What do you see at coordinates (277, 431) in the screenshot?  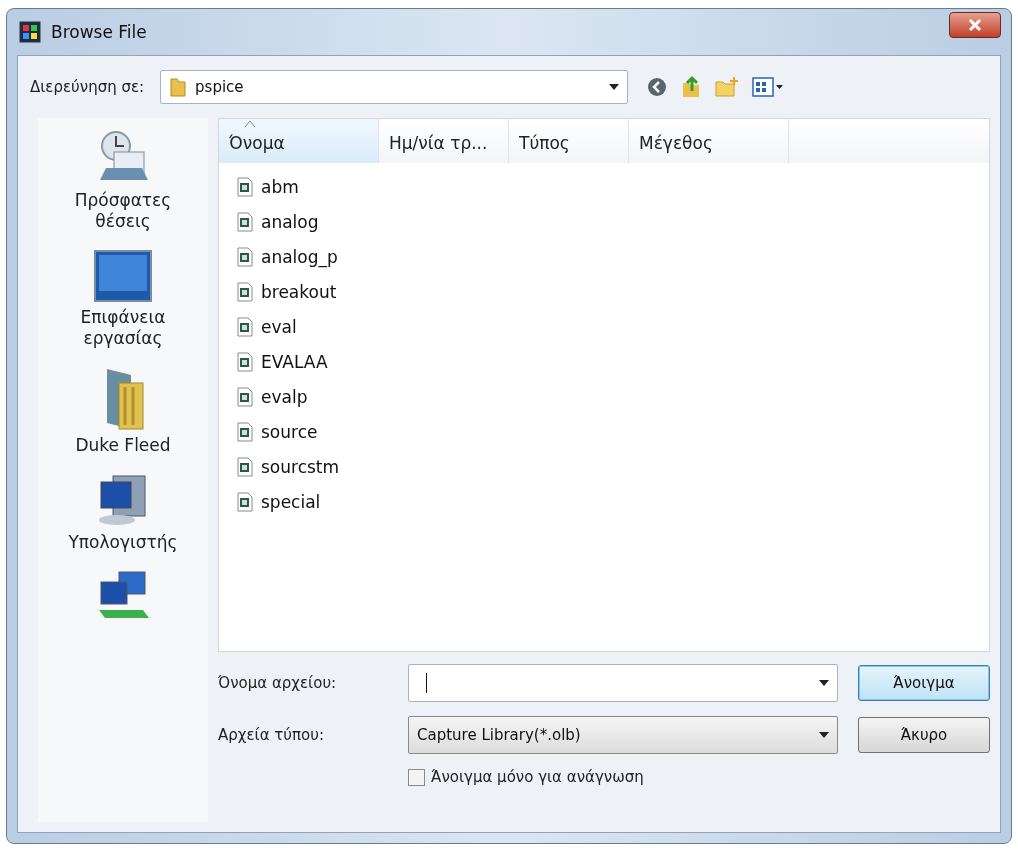 I see `file-item: source` at bounding box center [277, 431].